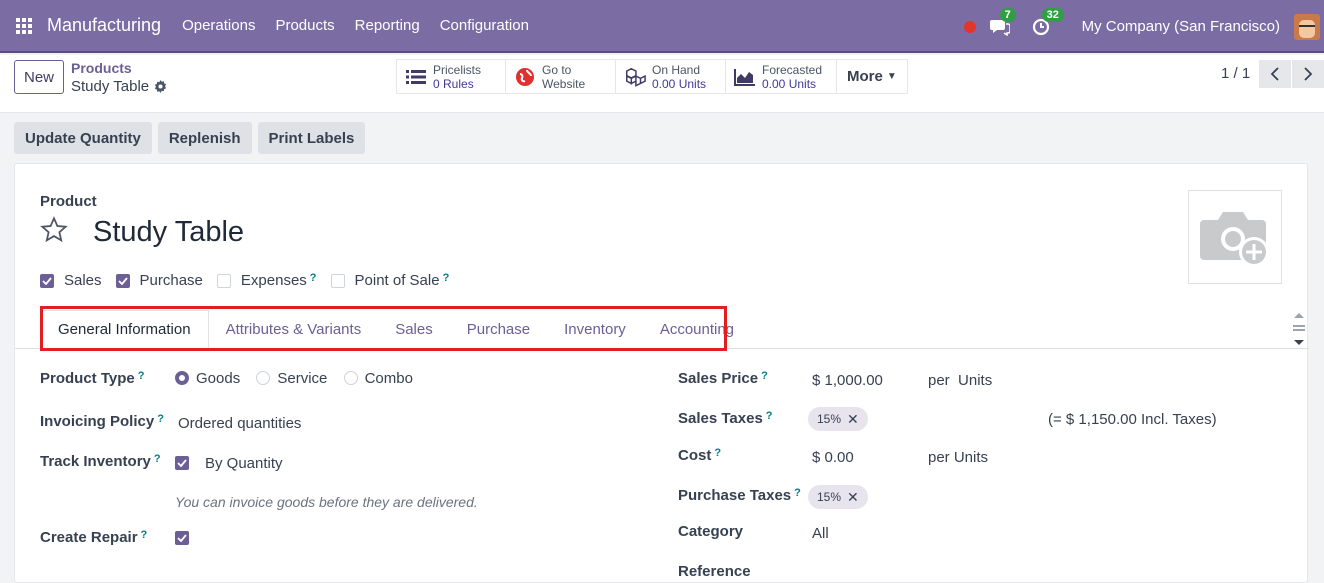 Image resolution: width=1324 pixels, height=583 pixels. What do you see at coordinates (872, 76) in the screenshot?
I see `more-dropdown-button: More ▼` at bounding box center [872, 76].